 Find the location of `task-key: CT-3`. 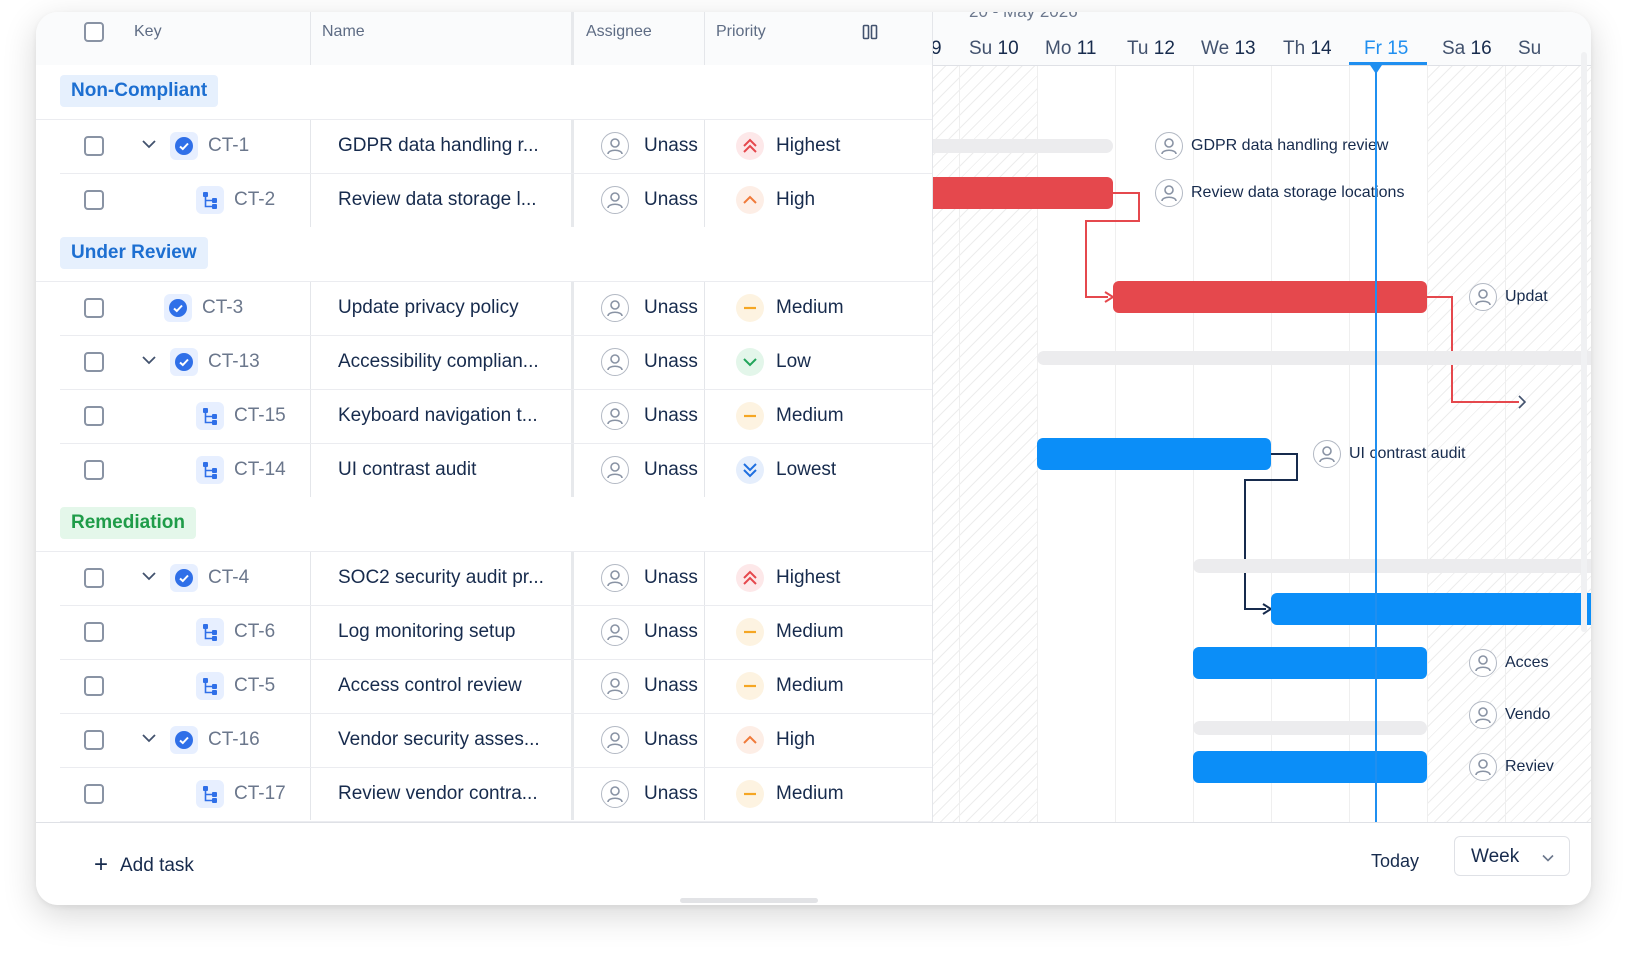

task-key: CT-3 is located at coordinates (222, 308).